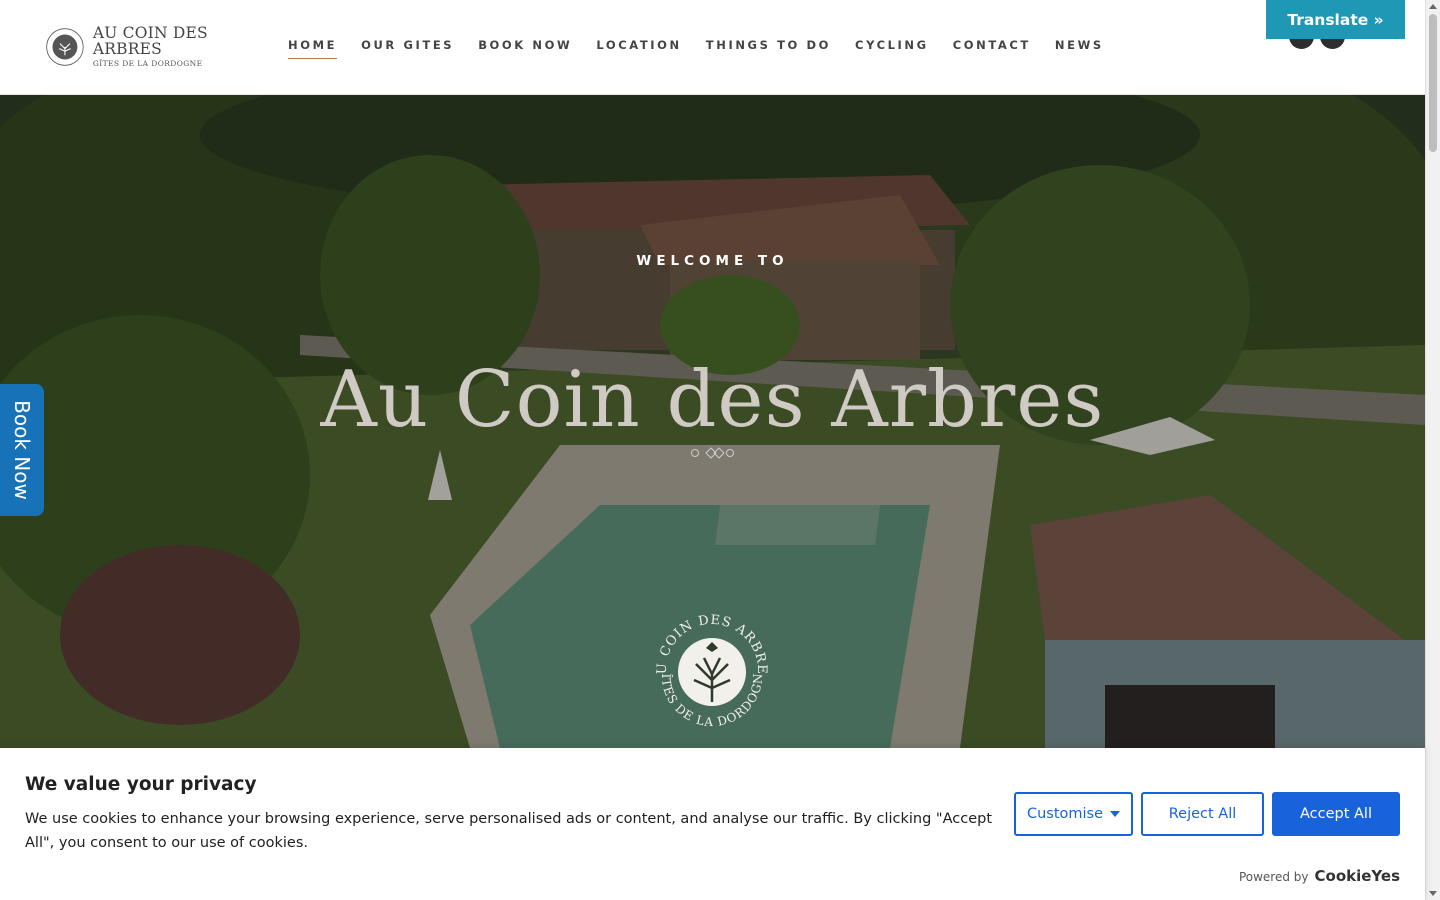 Image resolution: width=1440 pixels, height=900 pixels. What do you see at coordinates (712, 400) in the screenshot?
I see `hero-title: Au Coin des Arbres` at bounding box center [712, 400].